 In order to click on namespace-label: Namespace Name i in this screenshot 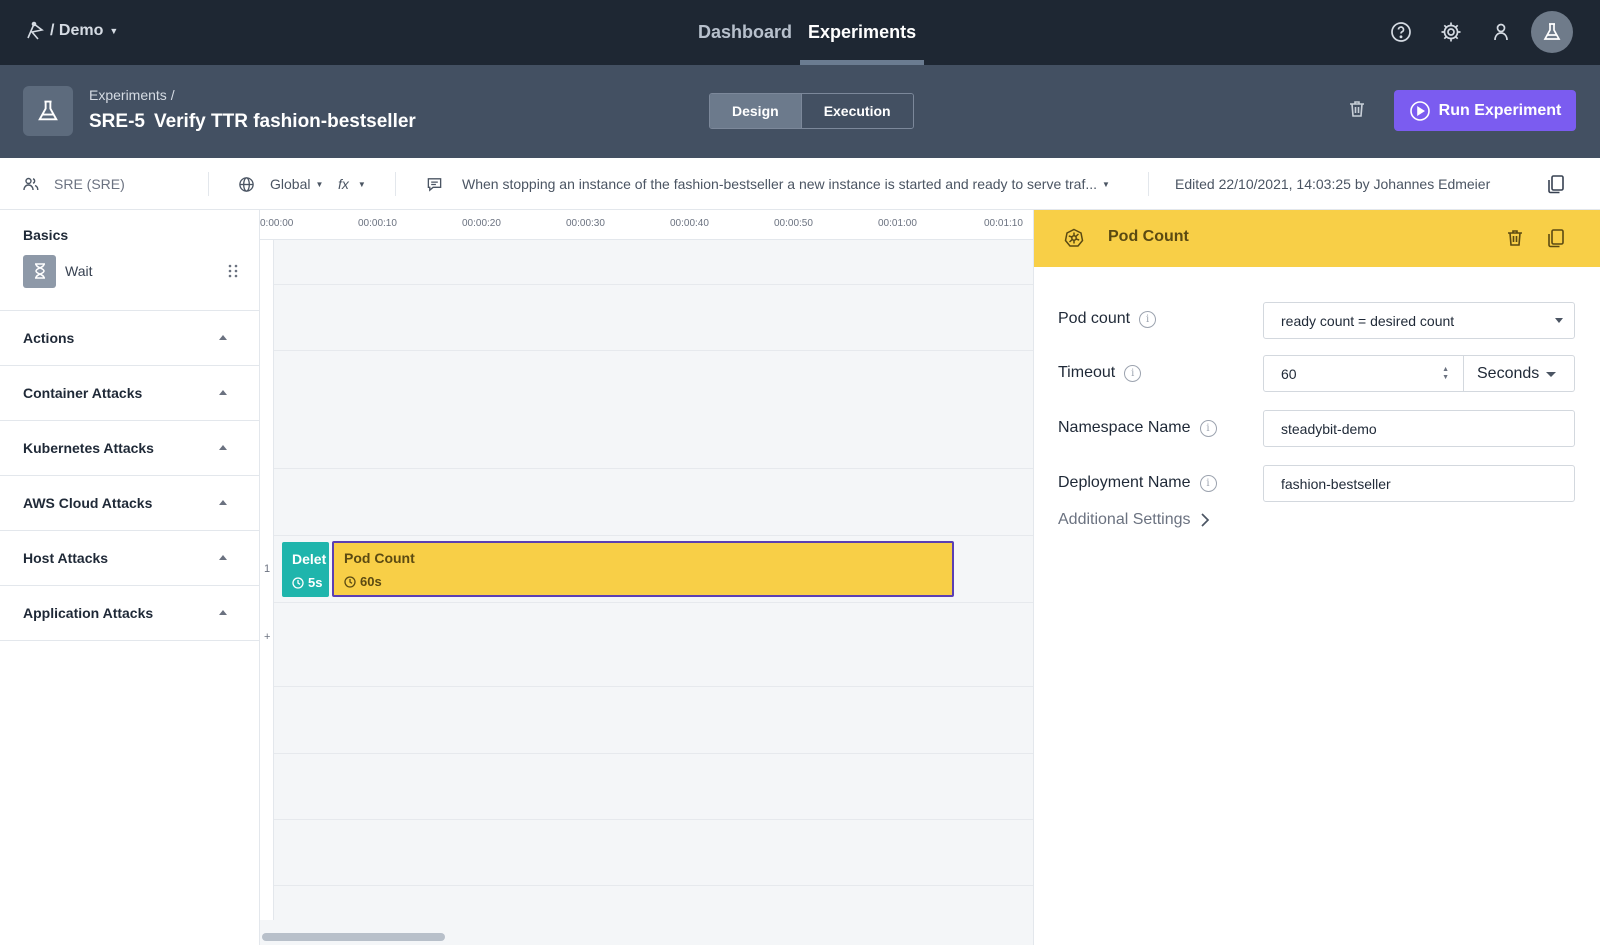, I will do `click(1137, 428)`.